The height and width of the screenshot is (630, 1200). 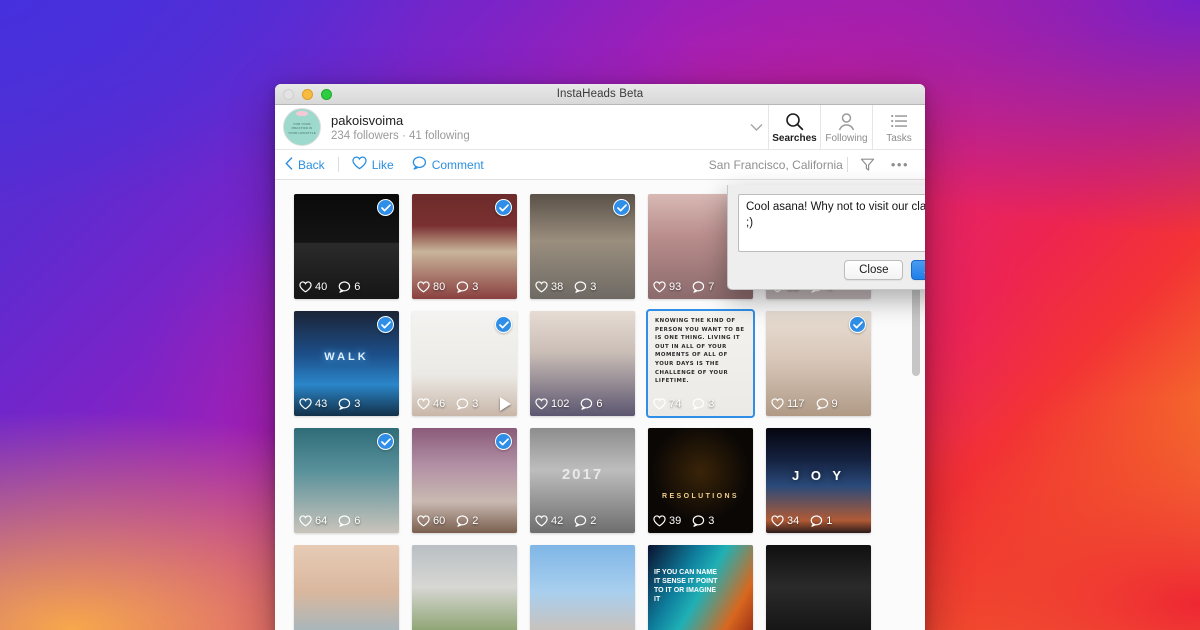 What do you see at coordinates (464, 246) in the screenshot?
I see `photo-tile: 80 3` at bounding box center [464, 246].